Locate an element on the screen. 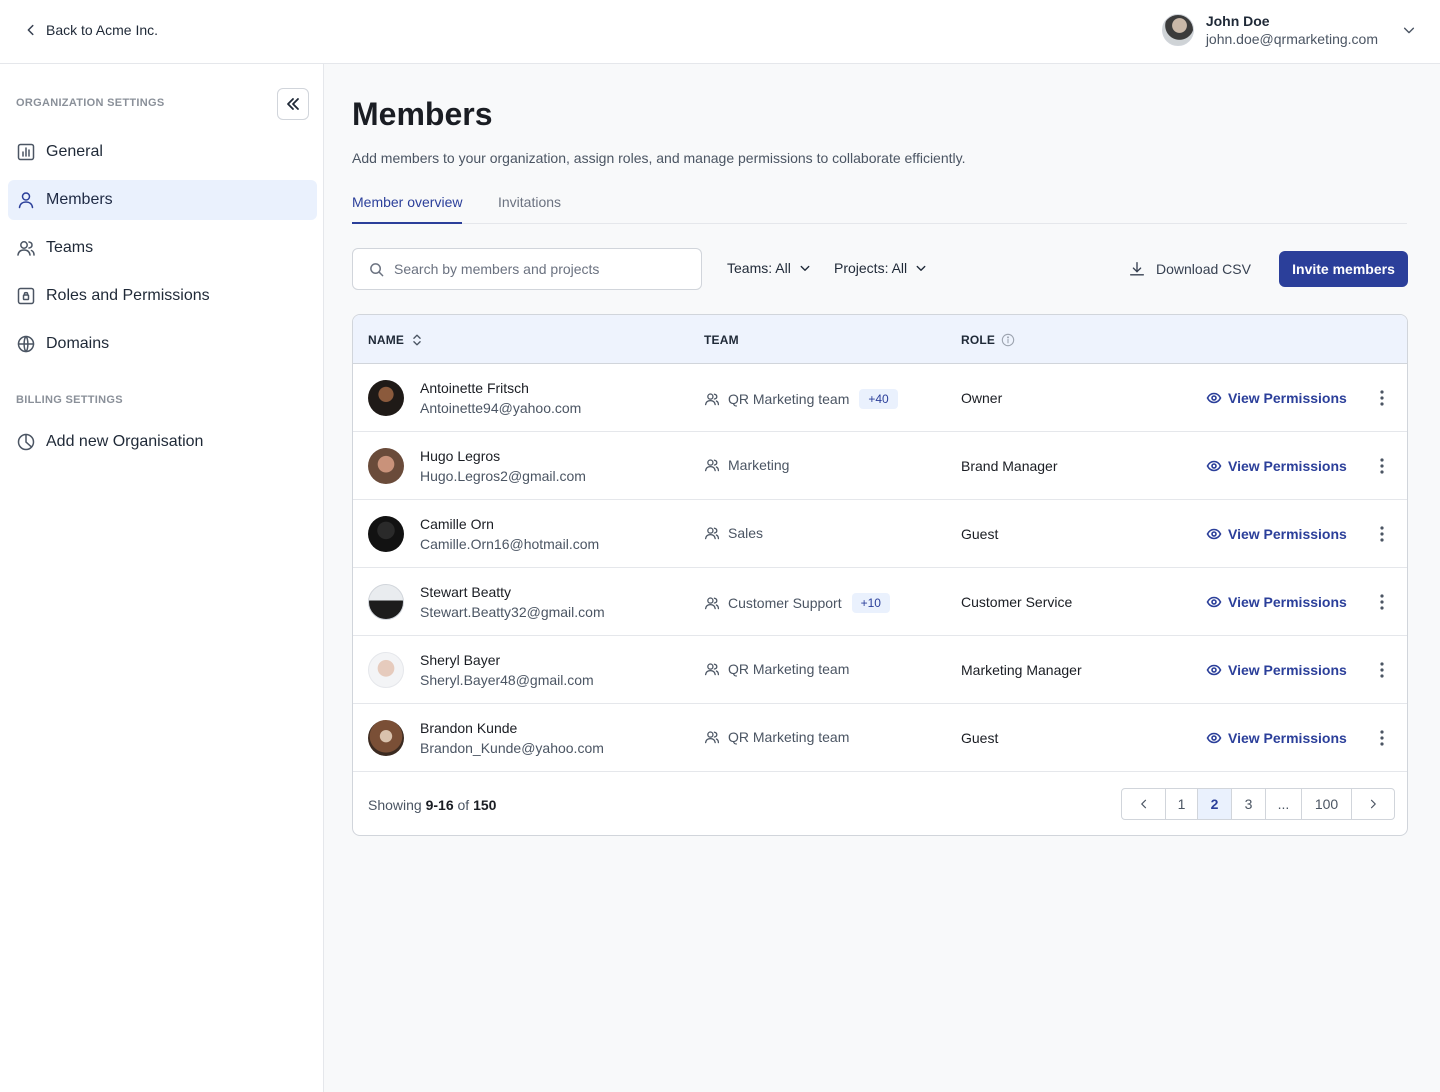 Image resolution: width=1440 pixels, height=1092 pixels. table-header: NAME TEAM ROLE is located at coordinates (880, 339).